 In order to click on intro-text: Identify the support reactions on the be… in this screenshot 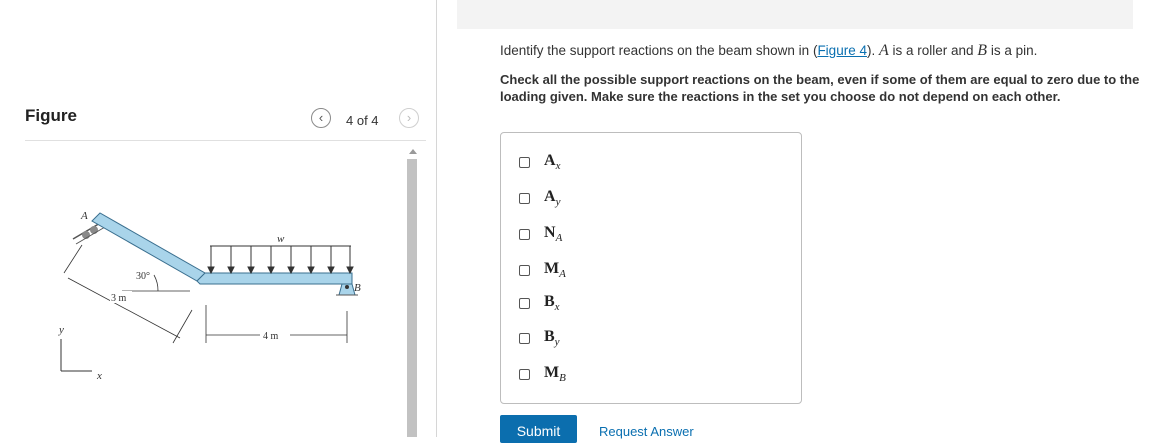, I will do `click(659, 50)`.